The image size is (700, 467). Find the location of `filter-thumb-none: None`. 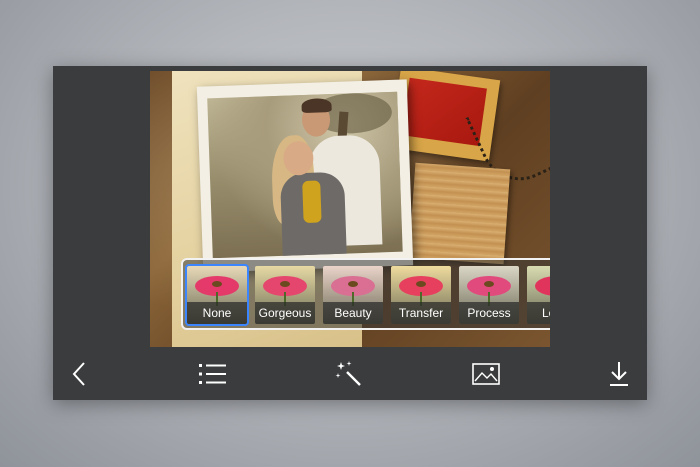

filter-thumb-none: None is located at coordinates (217, 295).